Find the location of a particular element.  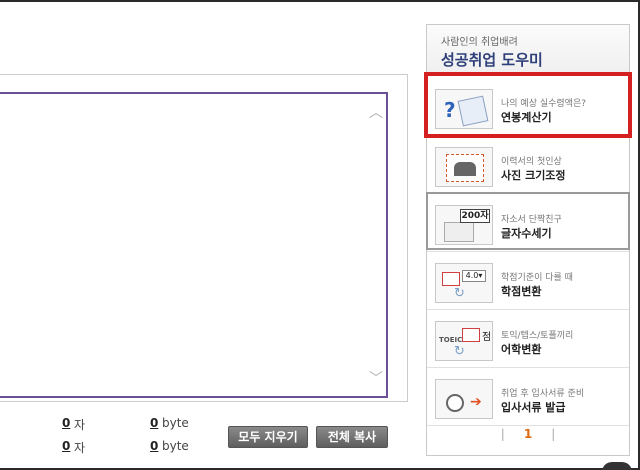

scroll-up-arrow: ︿ is located at coordinates (376, 113).